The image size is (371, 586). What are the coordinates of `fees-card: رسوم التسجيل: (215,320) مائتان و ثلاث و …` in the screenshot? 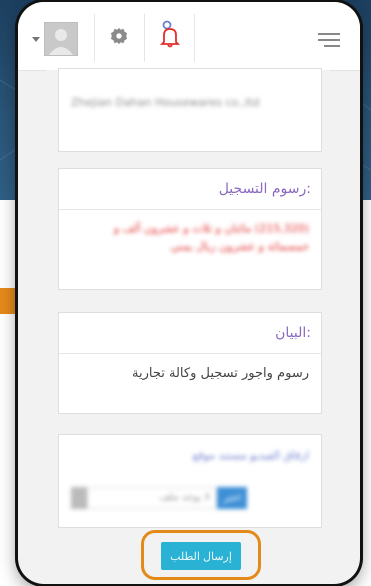 It's located at (190, 229).